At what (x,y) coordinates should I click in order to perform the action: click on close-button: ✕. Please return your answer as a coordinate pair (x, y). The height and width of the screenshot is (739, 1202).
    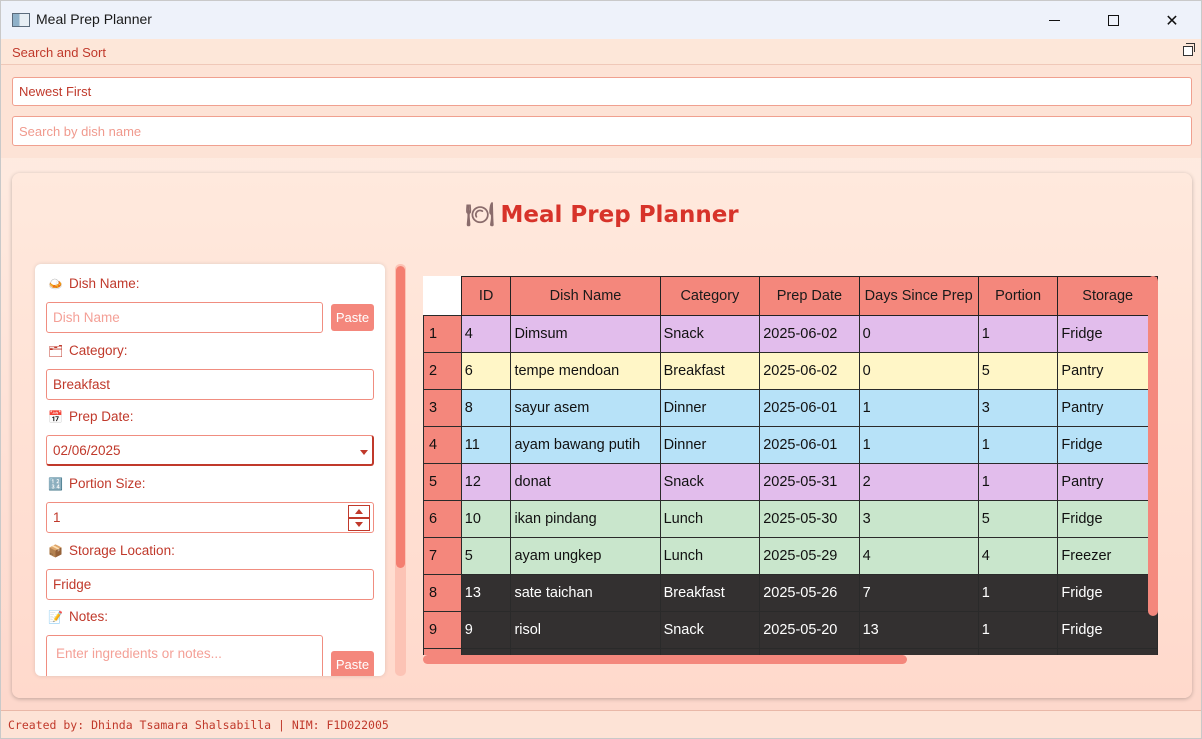
    Looking at the image, I should click on (1172, 20).